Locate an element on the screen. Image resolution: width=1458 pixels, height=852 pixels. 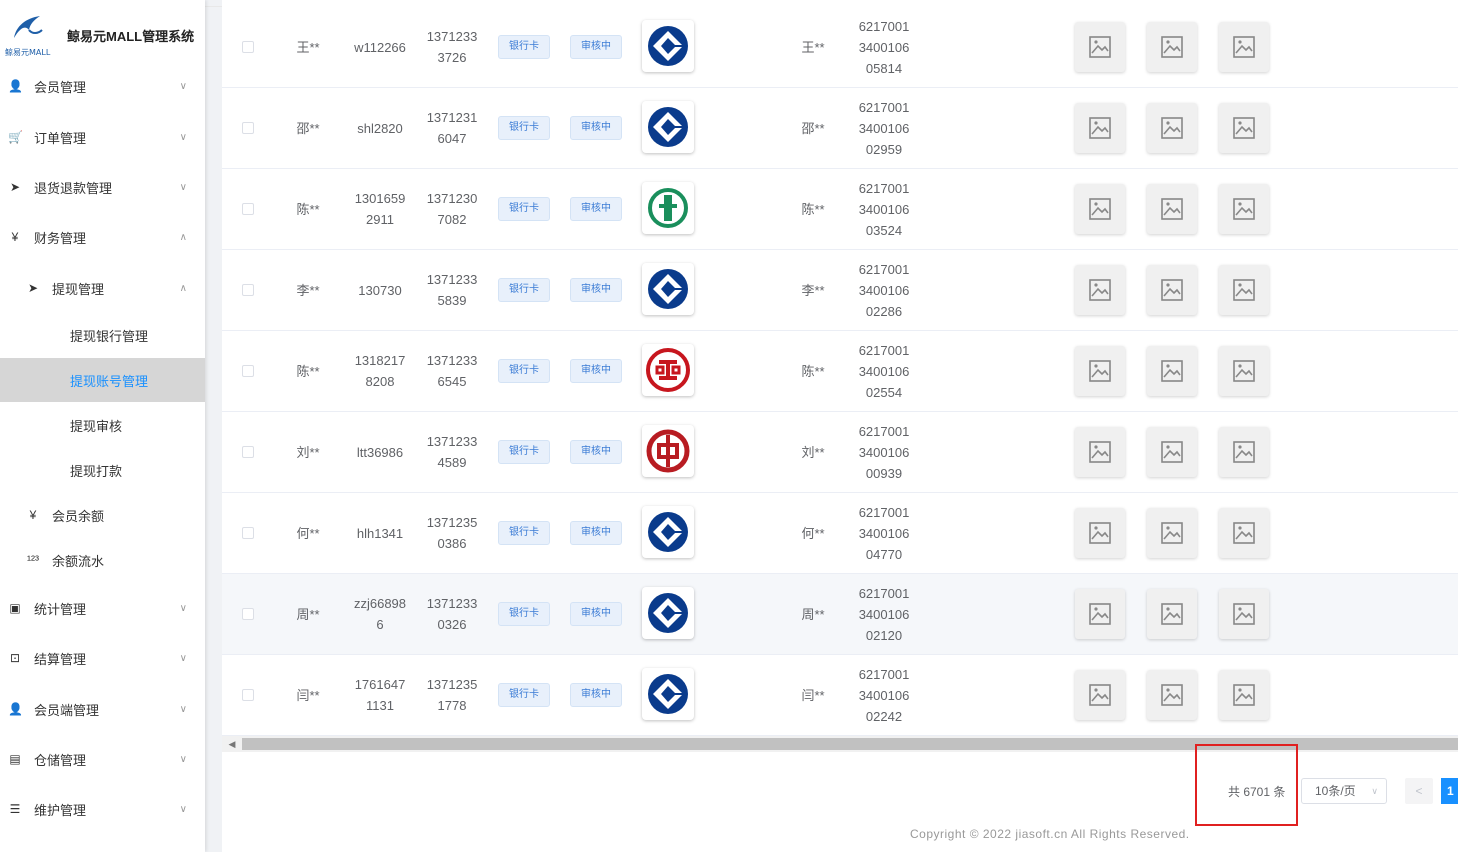
sidebar-item-7: 提现审核 is located at coordinates (102, 425).